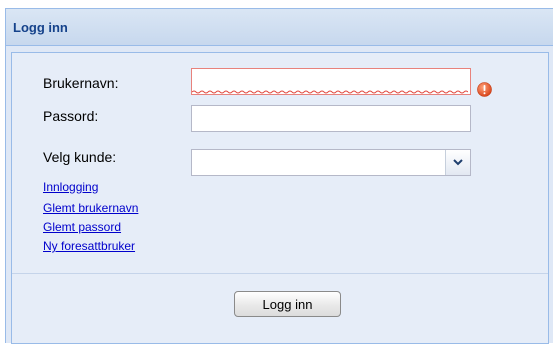 Image resolution: width=553 pixels, height=344 pixels. Describe the element at coordinates (89, 246) in the screenshot. I see `link-new-guardian-user: Ny foresattbruker` at that location.